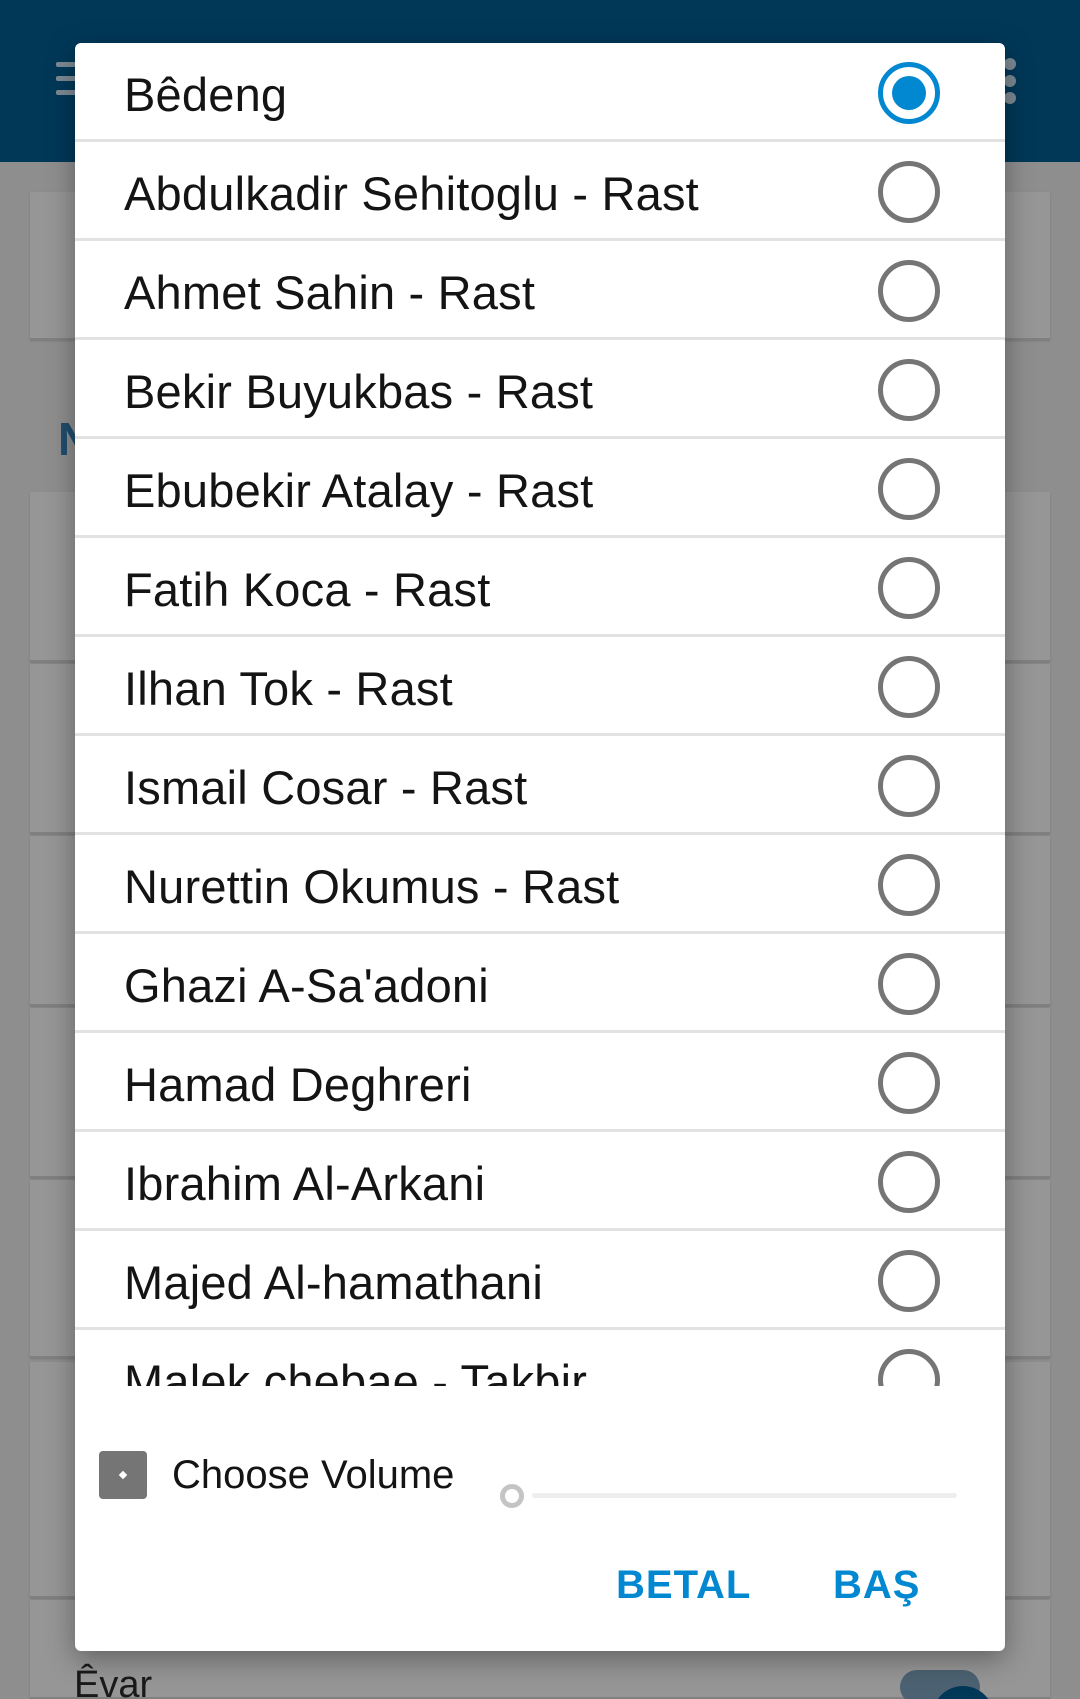 This screenshot has width=1080, height=1699. What do you see at coordinates (356, 1370) in the screenshot?
I see `sound-option-label: Malek chebae - Takbir` at bounding box center [356, 1370].